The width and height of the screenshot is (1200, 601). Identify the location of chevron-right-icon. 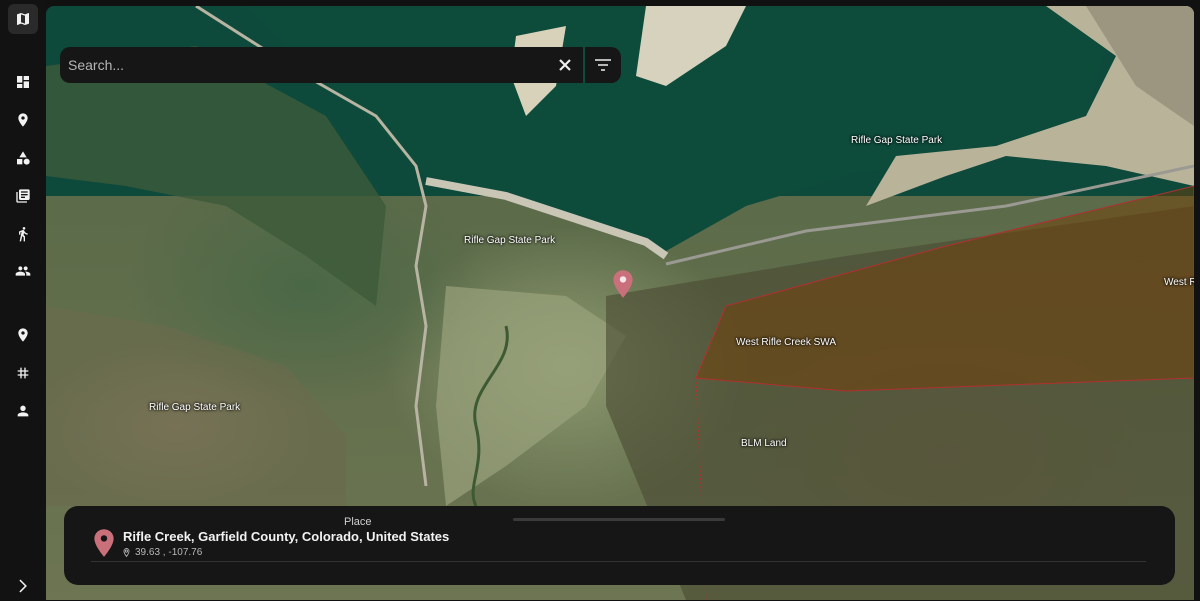
(23, 586).